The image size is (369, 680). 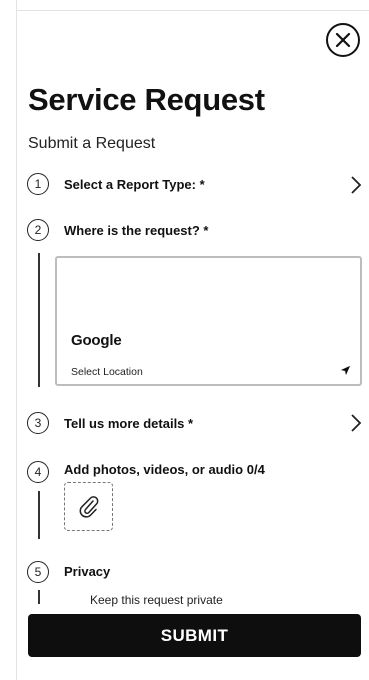 What do you see at coordinates (194, 635) in the screenshot?
I see `submit-button: SUBMIT` at bounding box center [194, 635].